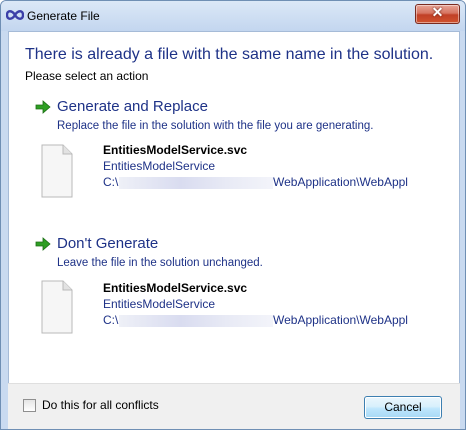  I want to click on title-bar: Generate File ✕, so click(233, 16).